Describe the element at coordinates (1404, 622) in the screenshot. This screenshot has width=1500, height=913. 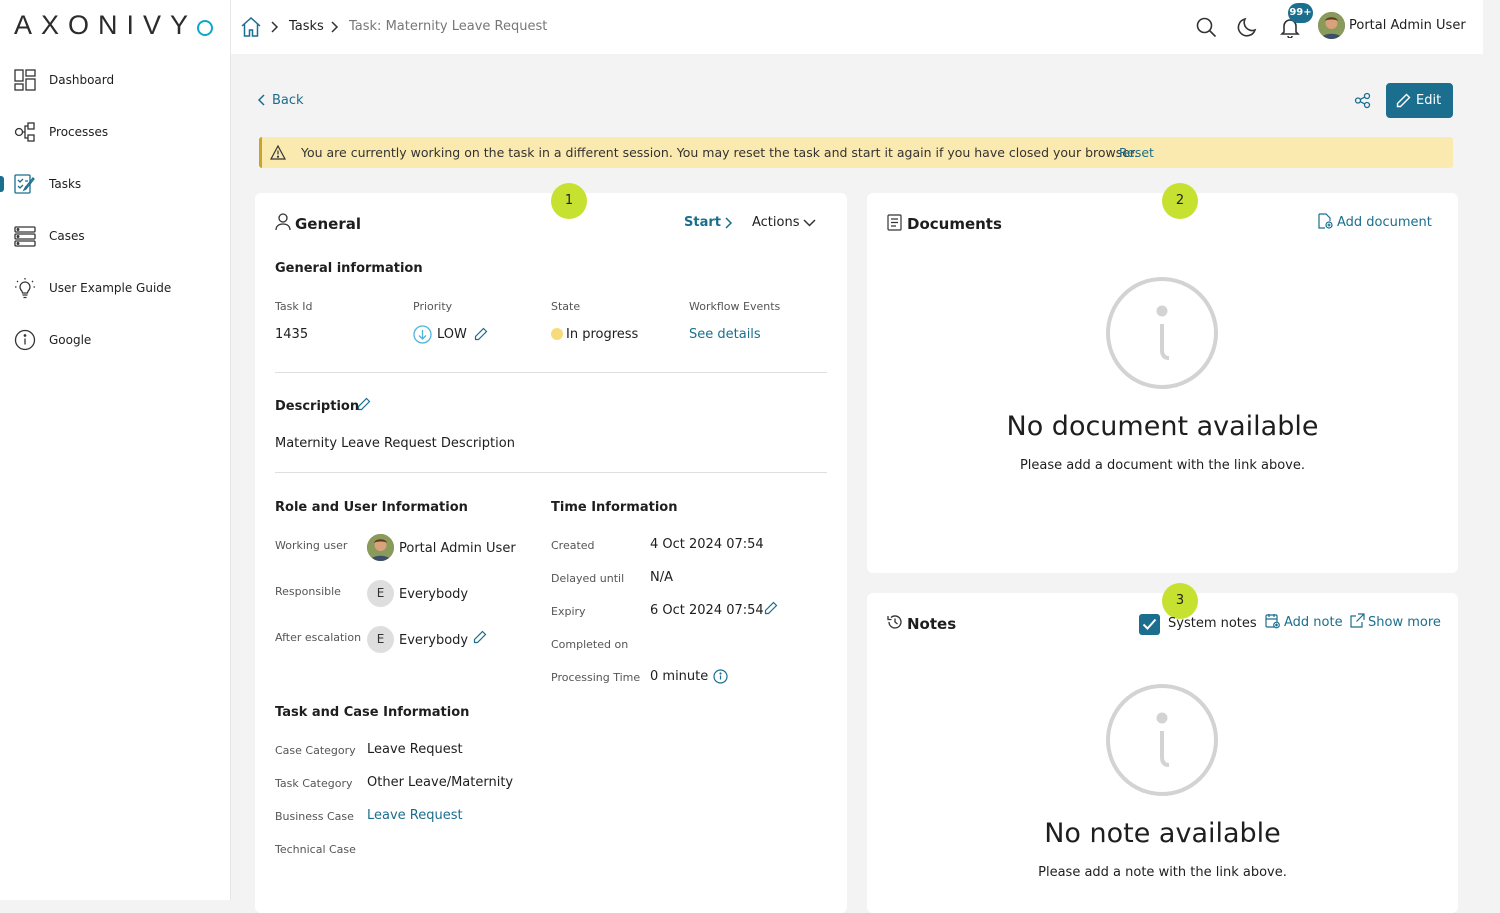
I see `show-more-link: Show more` at that location.